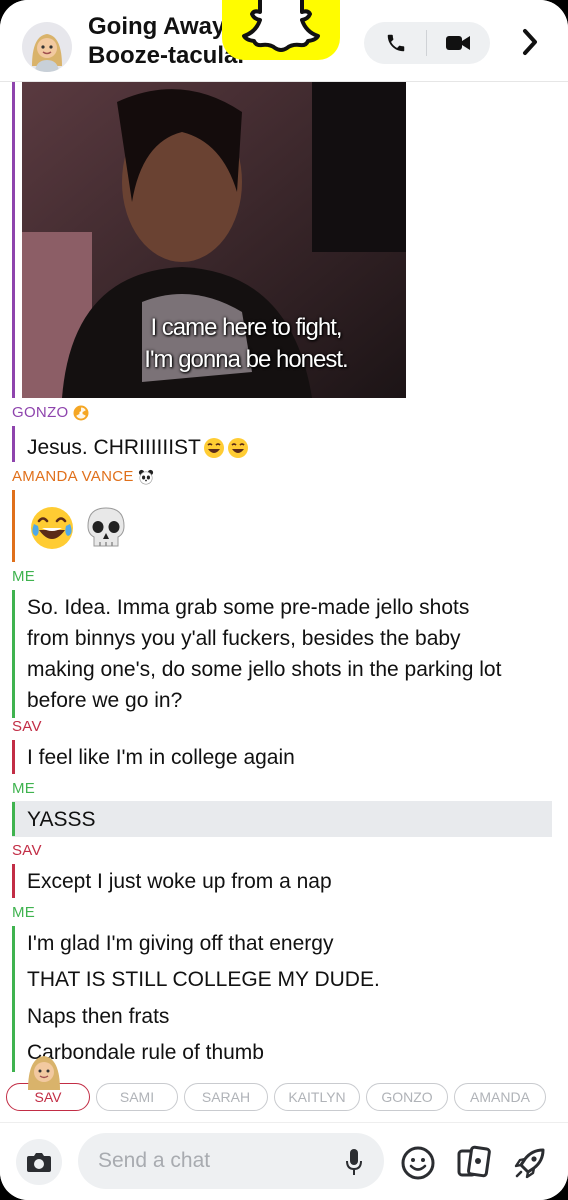 Image resolution: width=568 pixels, height=1200 pixels. I want to click on call-controls, so click(427, 43).